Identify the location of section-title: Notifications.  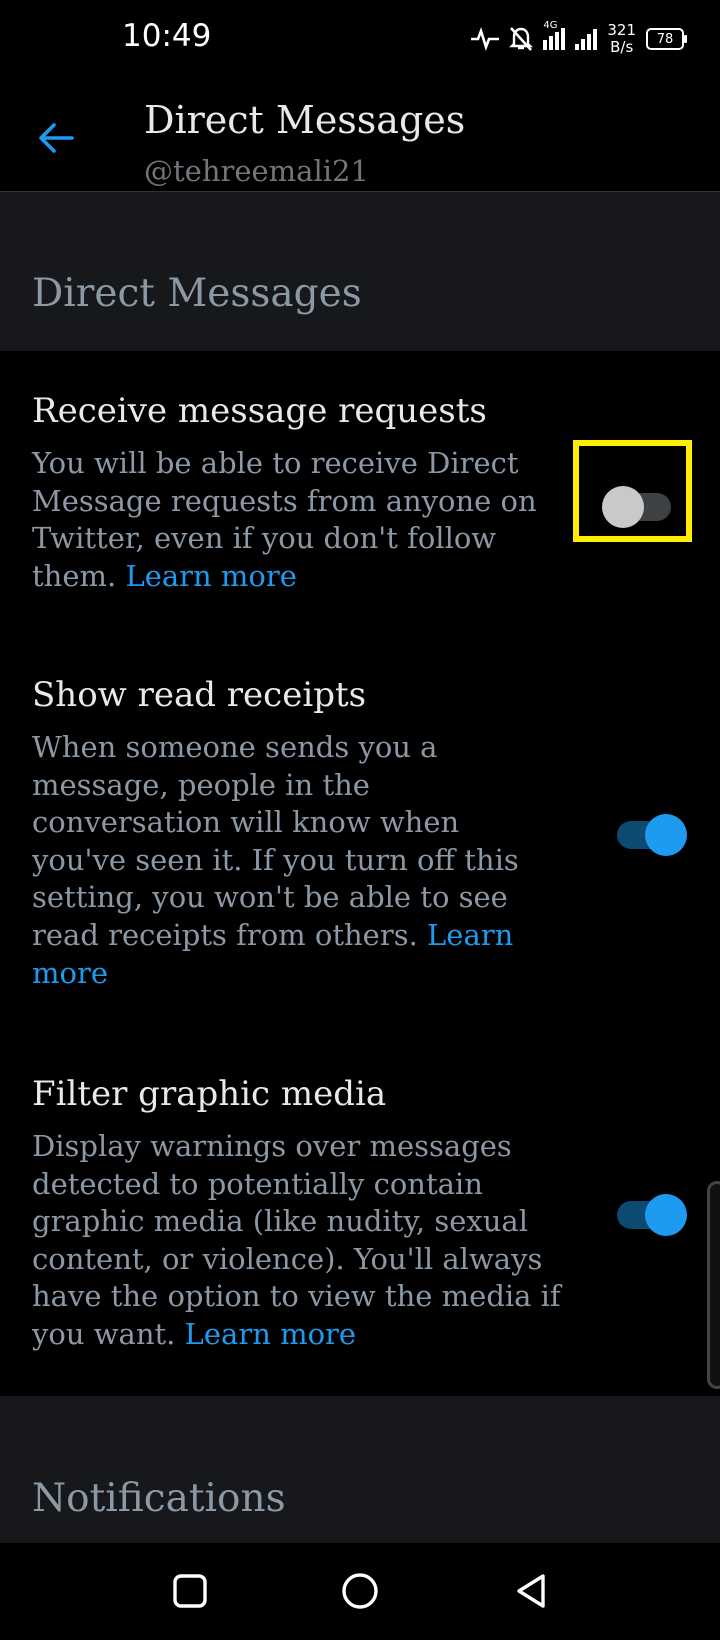
(159, 1498).